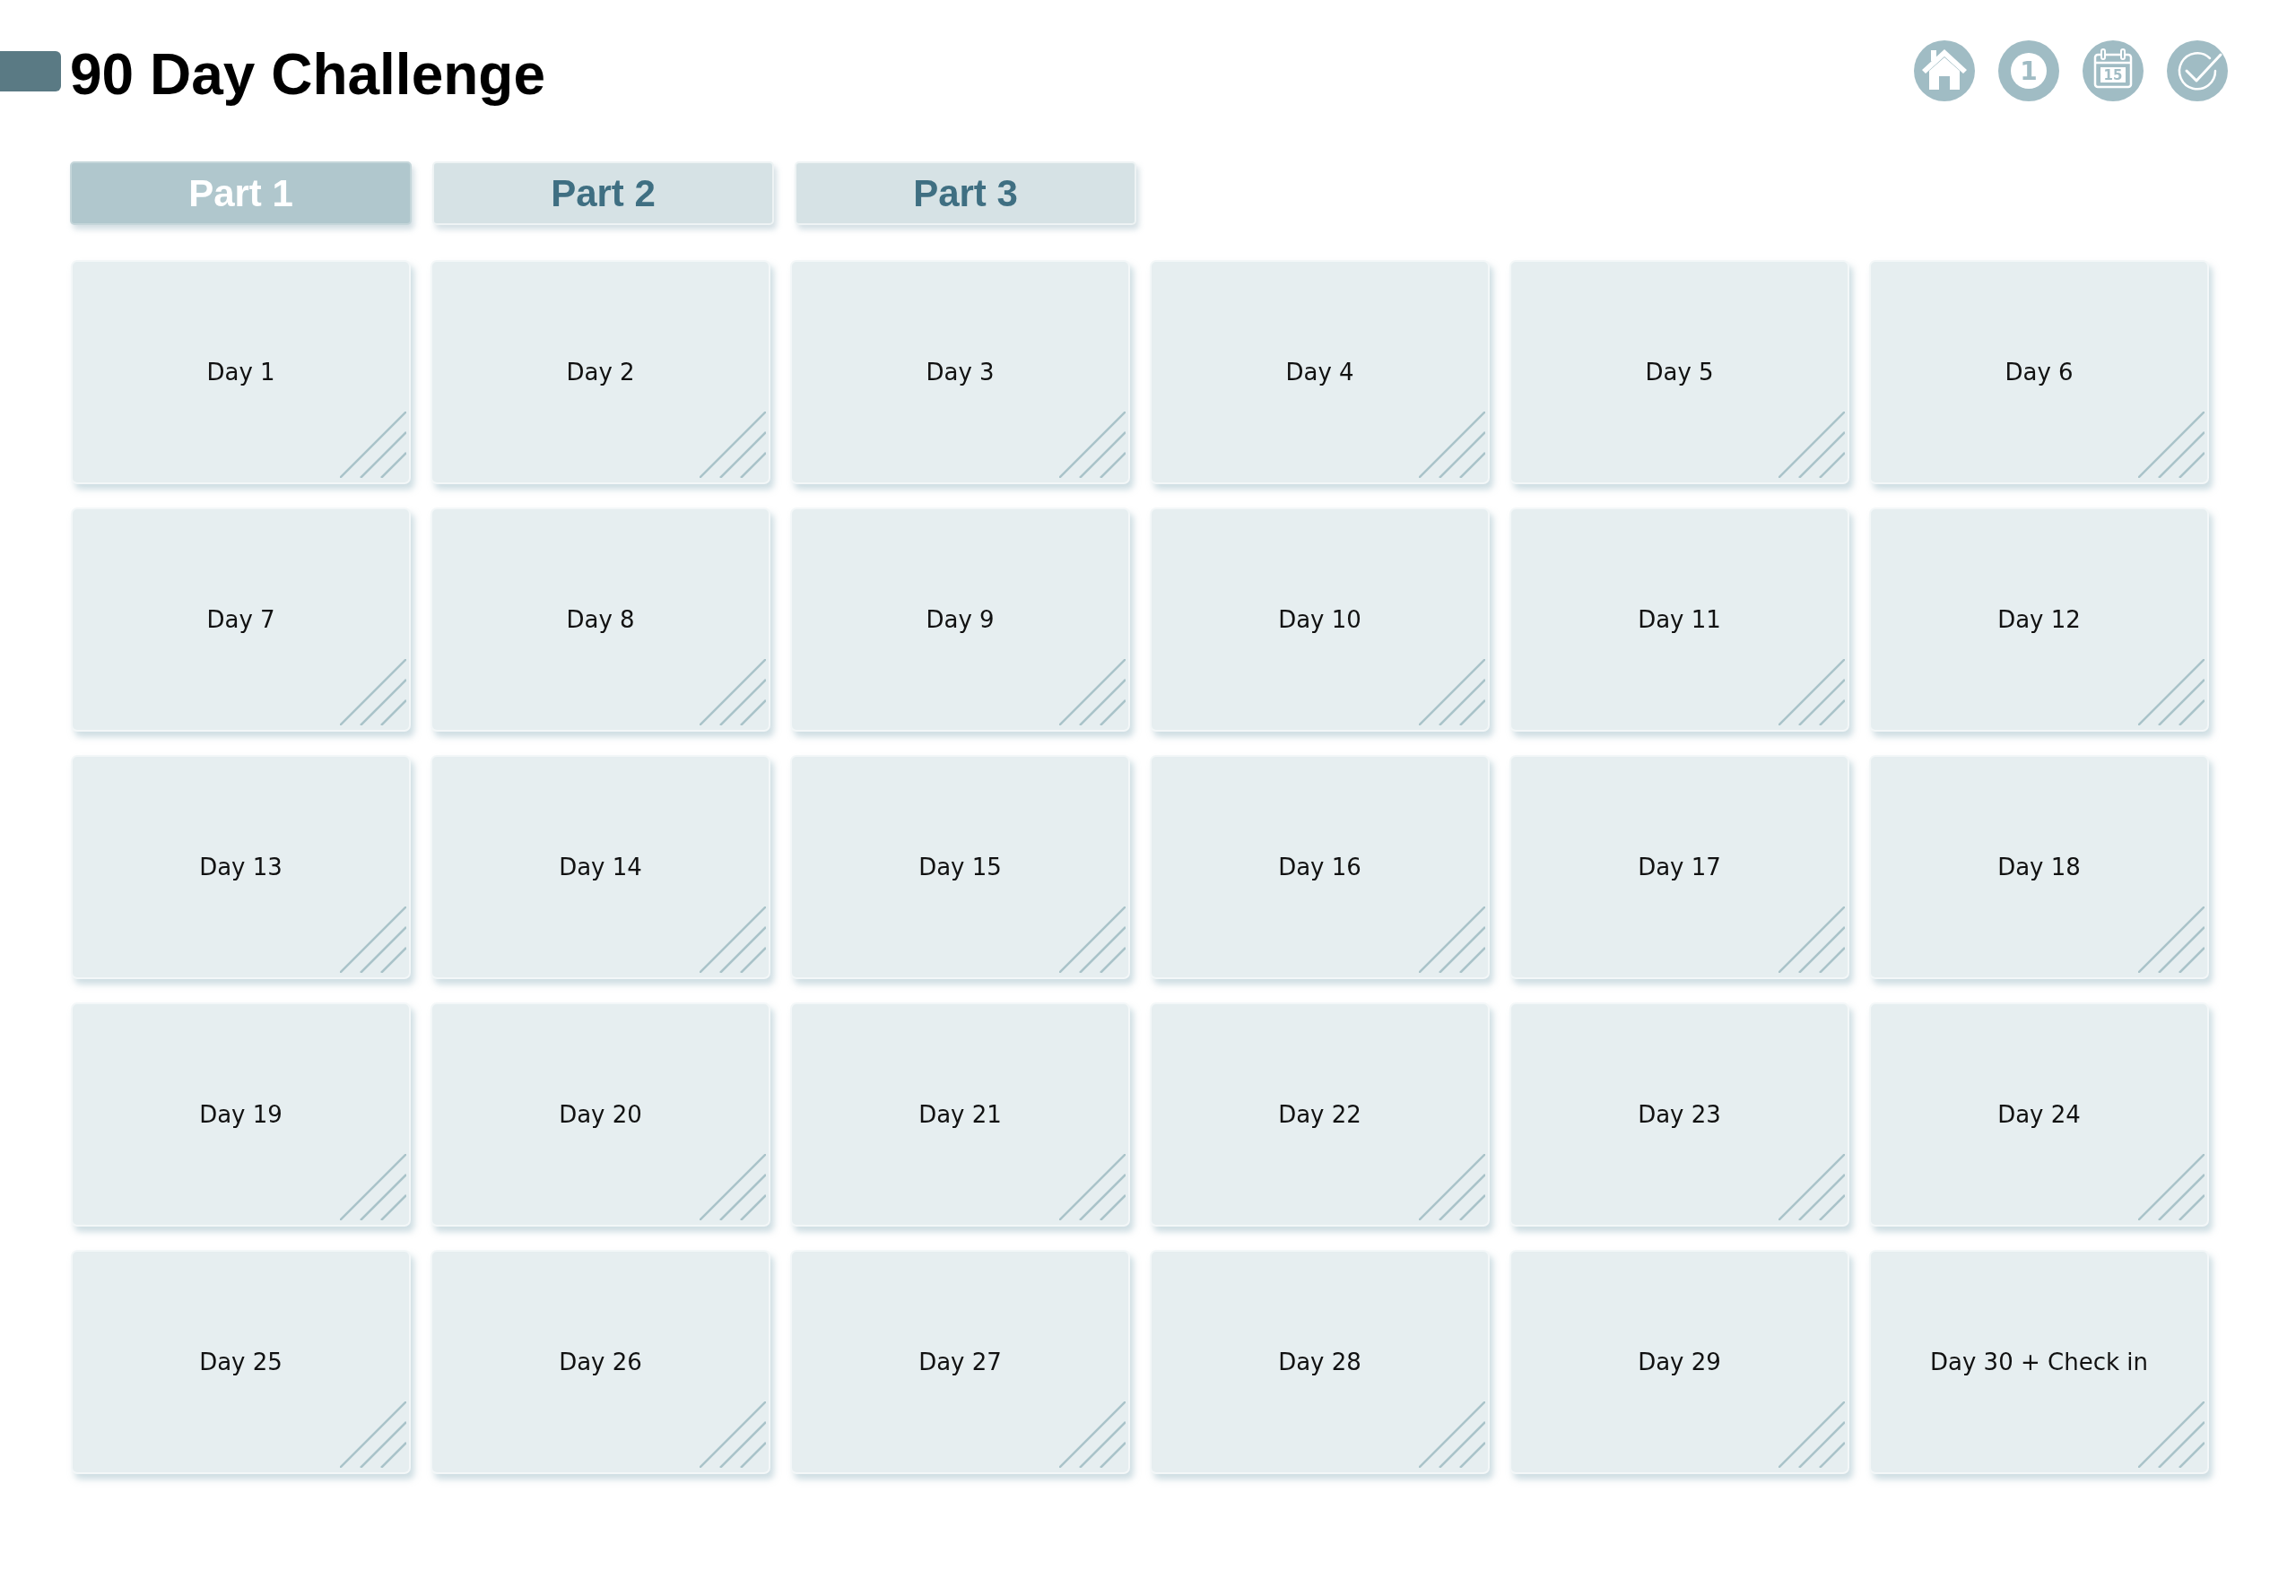 The height and width of the screenshot is (1596, 2296). What do you see at coordinates (1679, 619) in the screenshot?
I see `day-card: Day 11` at bounding box center [1679, 619].